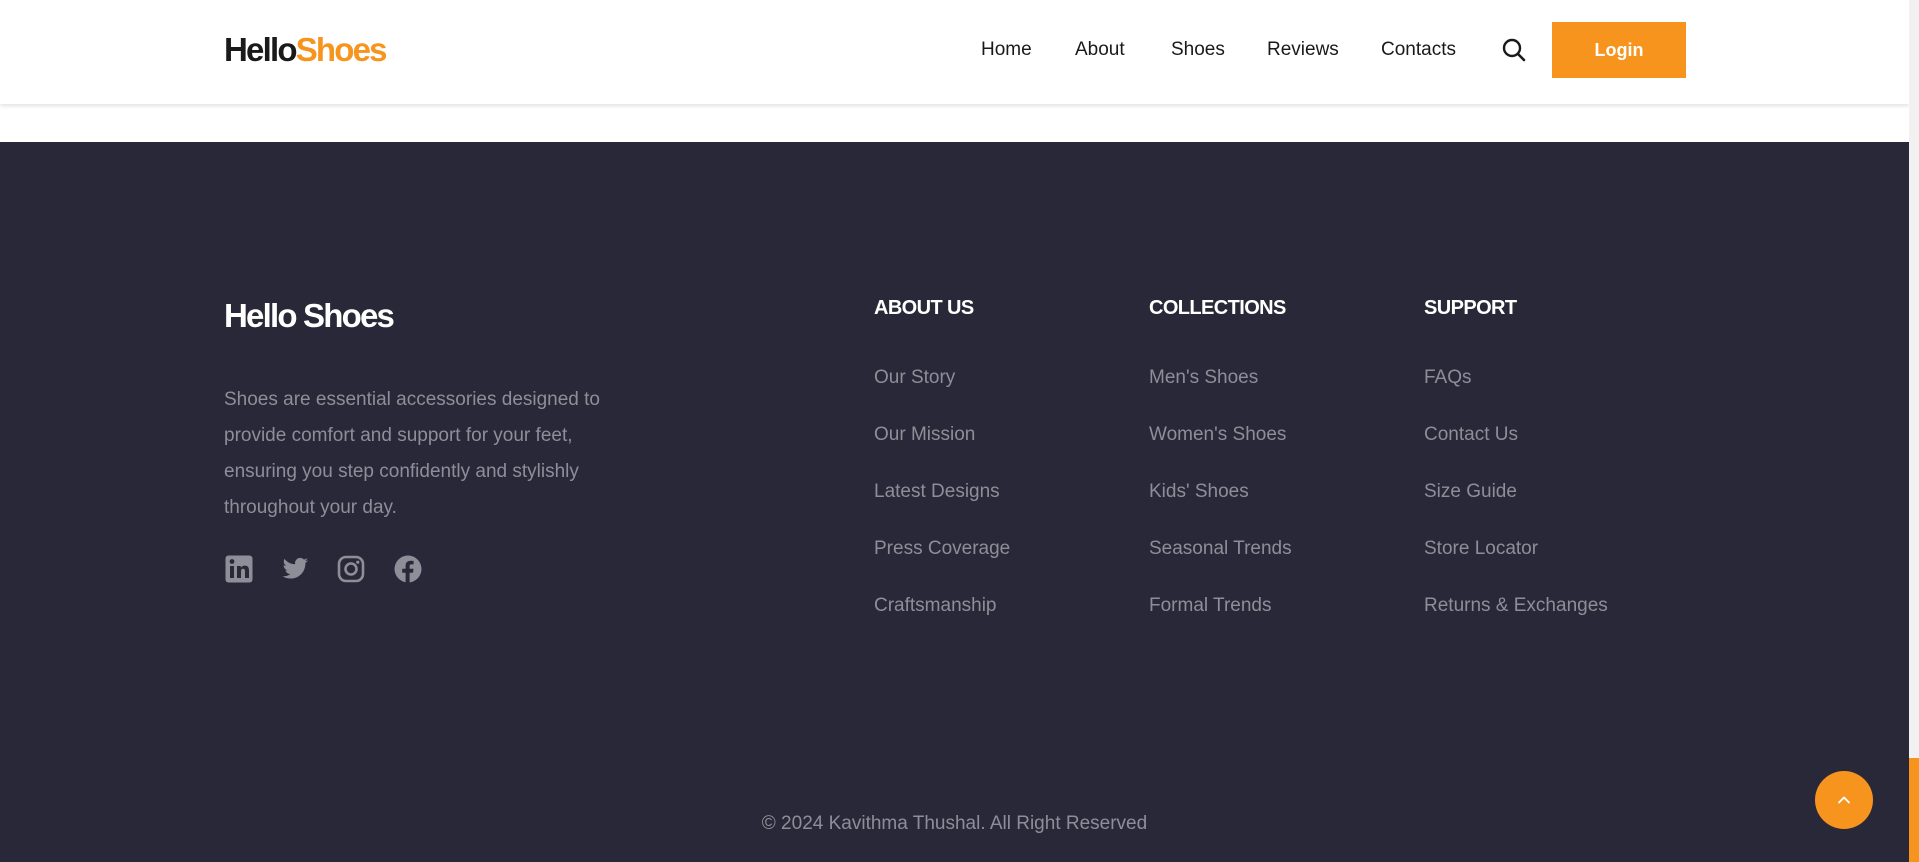 The height and width of the screenshot is (862, 1919). What do you see at coordinates (239, 569) in the screenshot?
I see `linkedin-icon` at bounding box center [239, 569].